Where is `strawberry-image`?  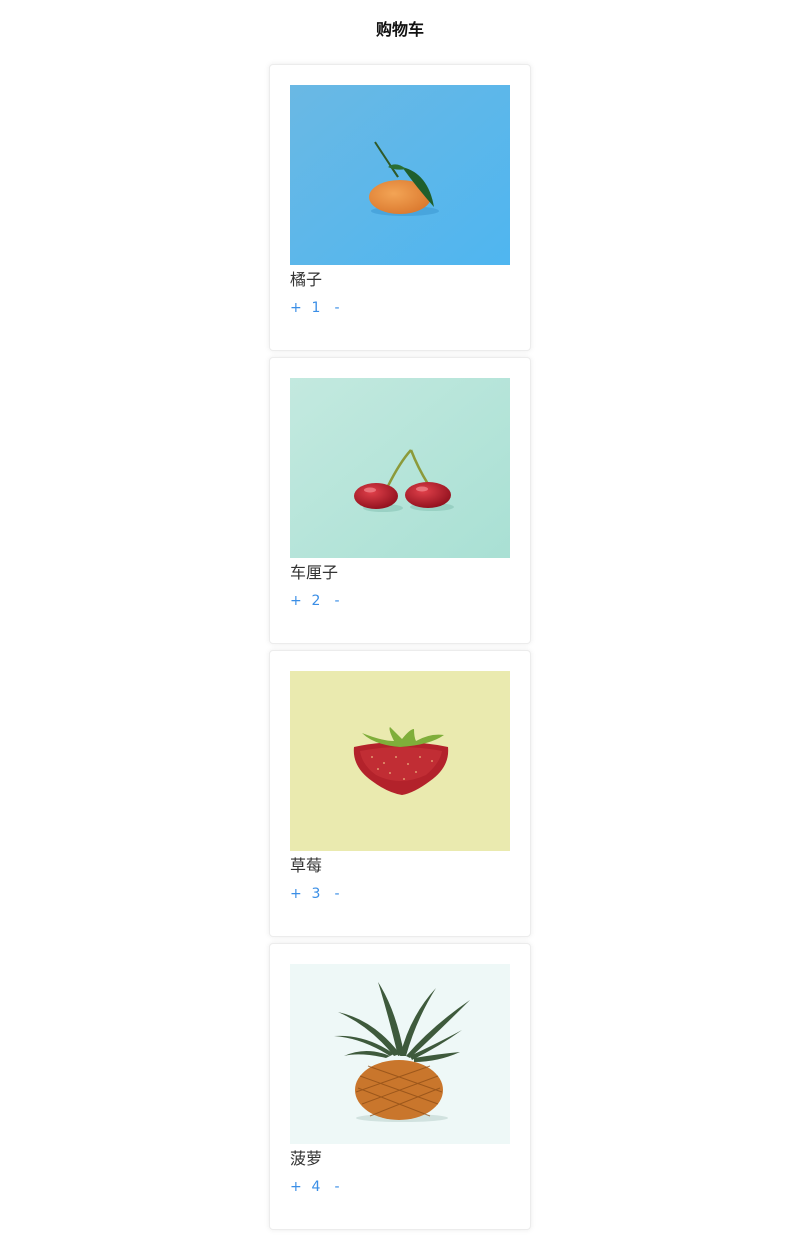
strawberry-image is located at coordinates (400, 761).